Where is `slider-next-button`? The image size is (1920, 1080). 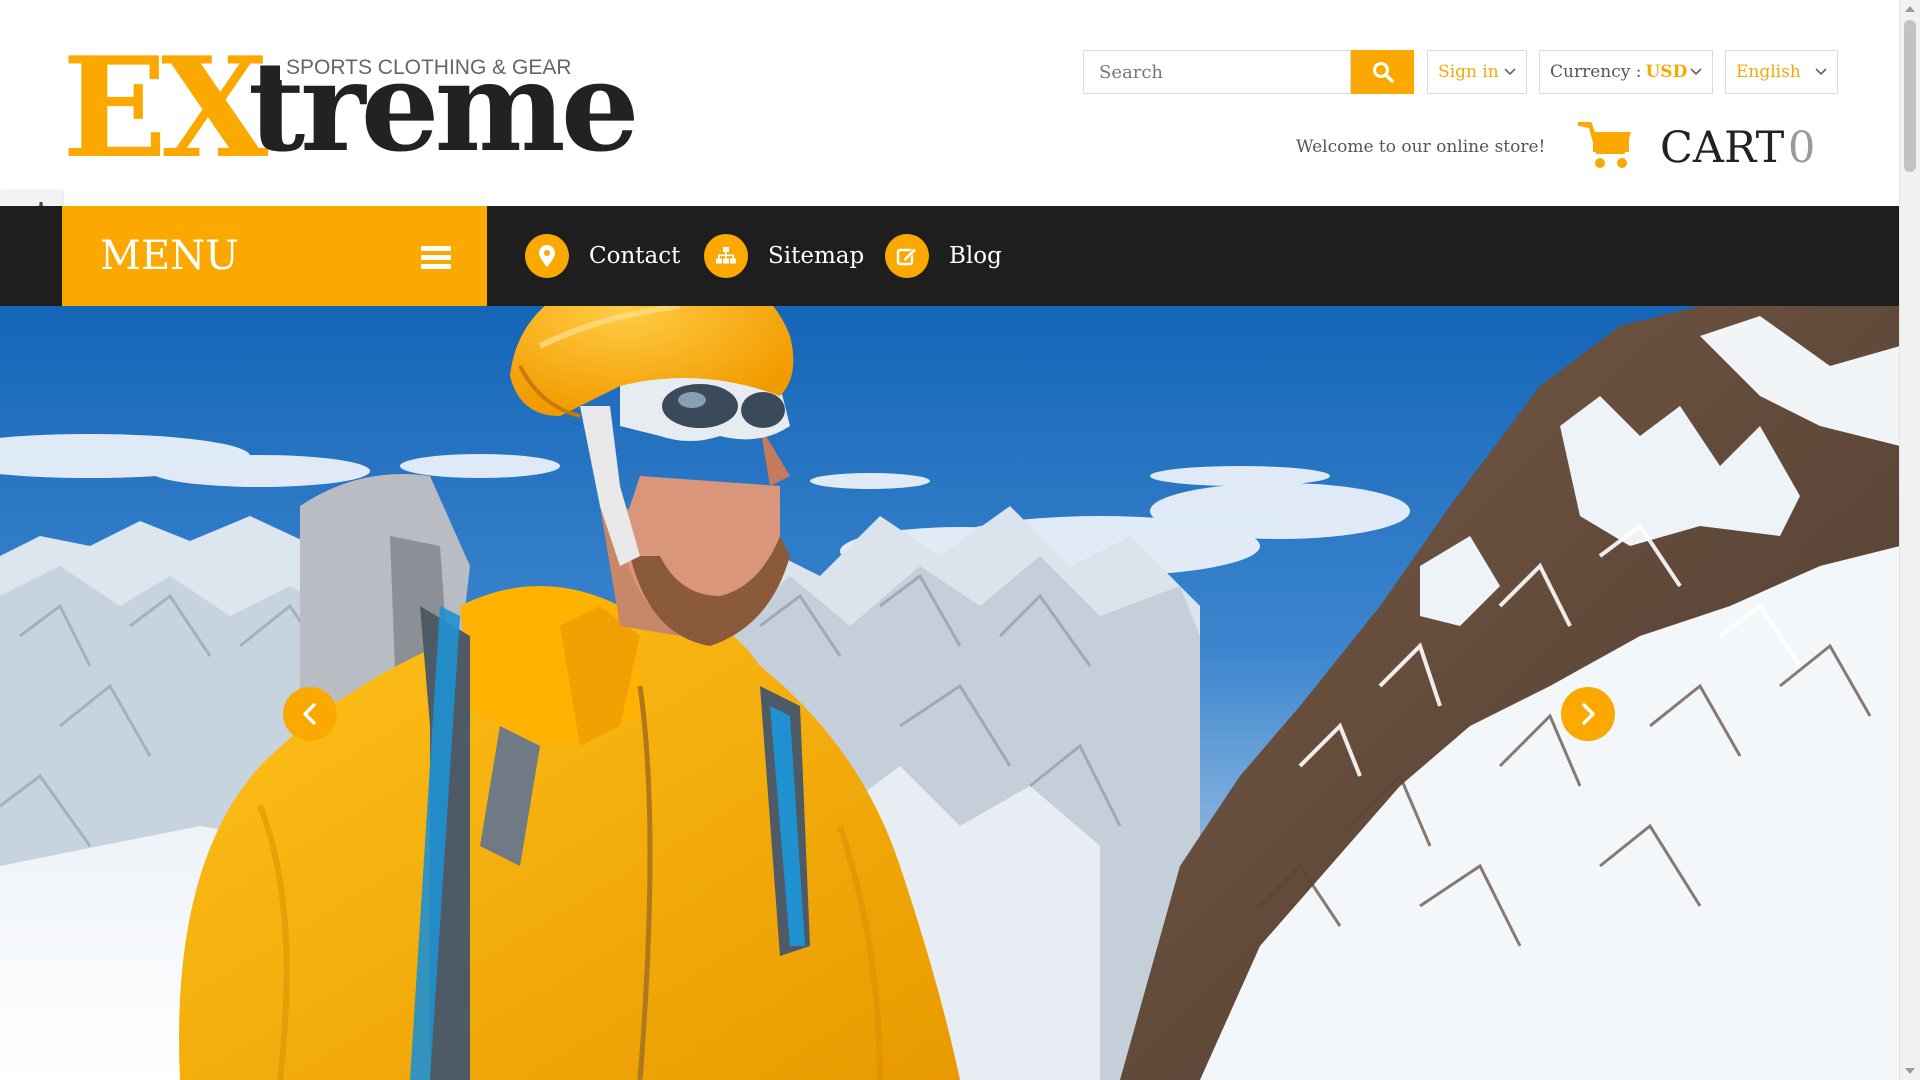
slider-next-button is located at coordinates (1588, 714).